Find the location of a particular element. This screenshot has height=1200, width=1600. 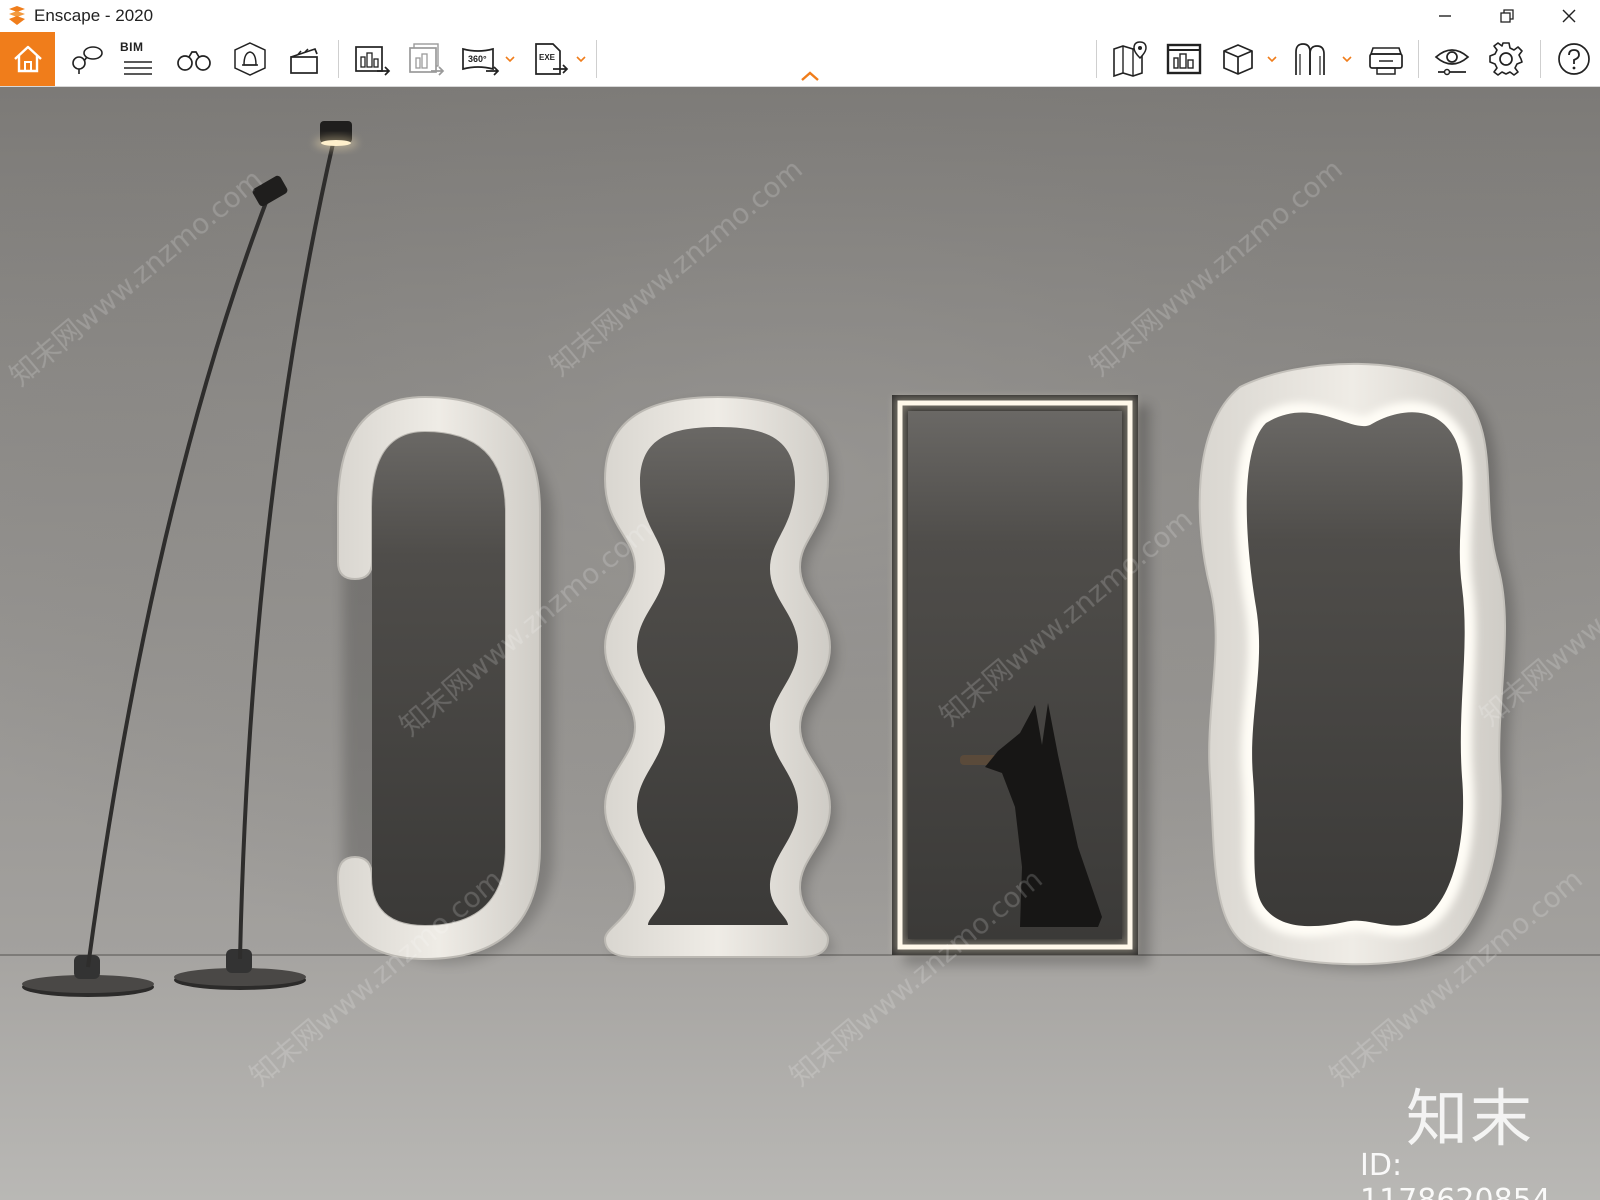

bim-button: BIM is located at coordinates (138, 59).